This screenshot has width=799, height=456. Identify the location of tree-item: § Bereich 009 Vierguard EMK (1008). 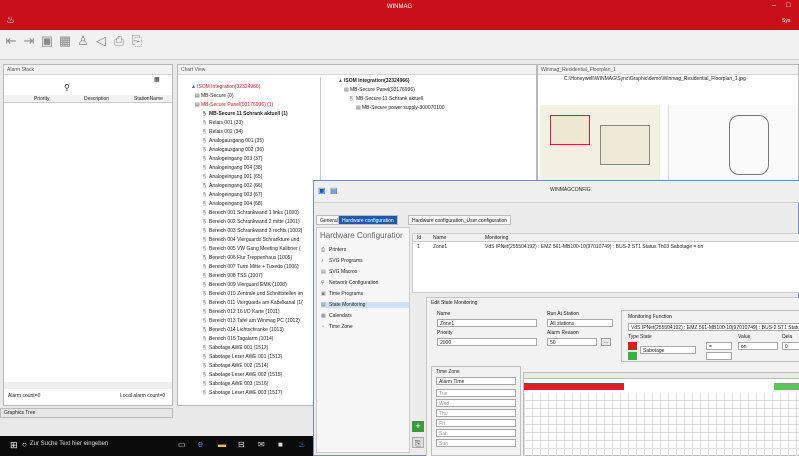
(245, 285).